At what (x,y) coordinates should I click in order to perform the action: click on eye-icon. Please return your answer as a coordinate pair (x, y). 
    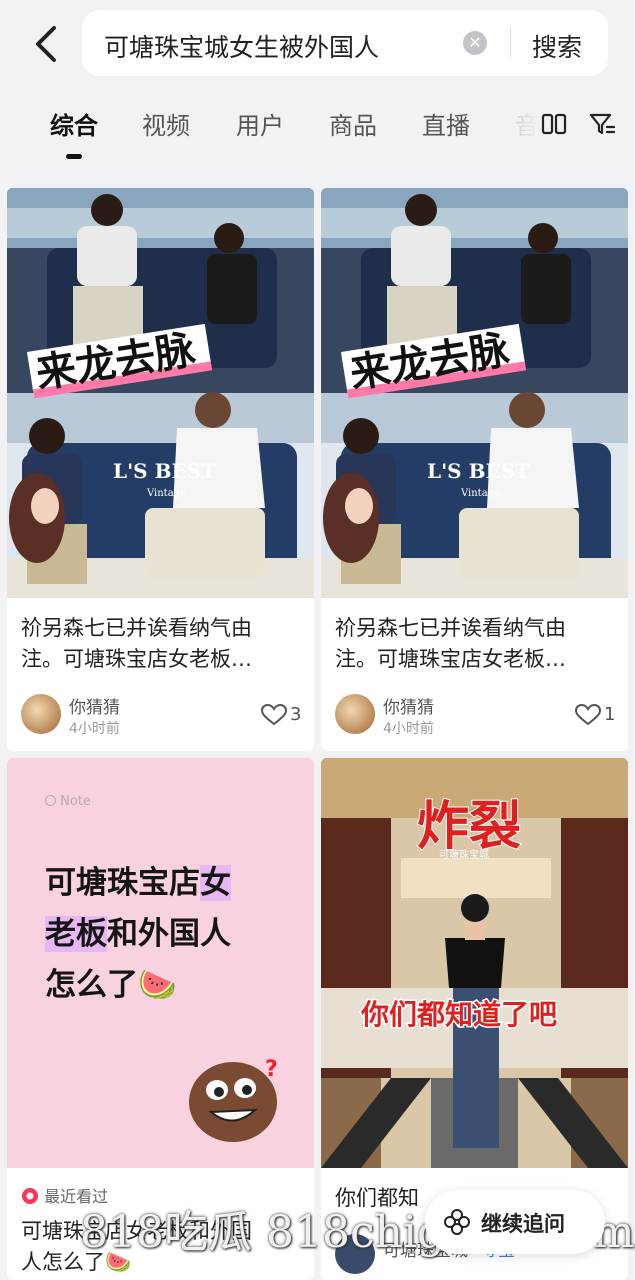
    Looking at the image, I should click on (30, 1196).